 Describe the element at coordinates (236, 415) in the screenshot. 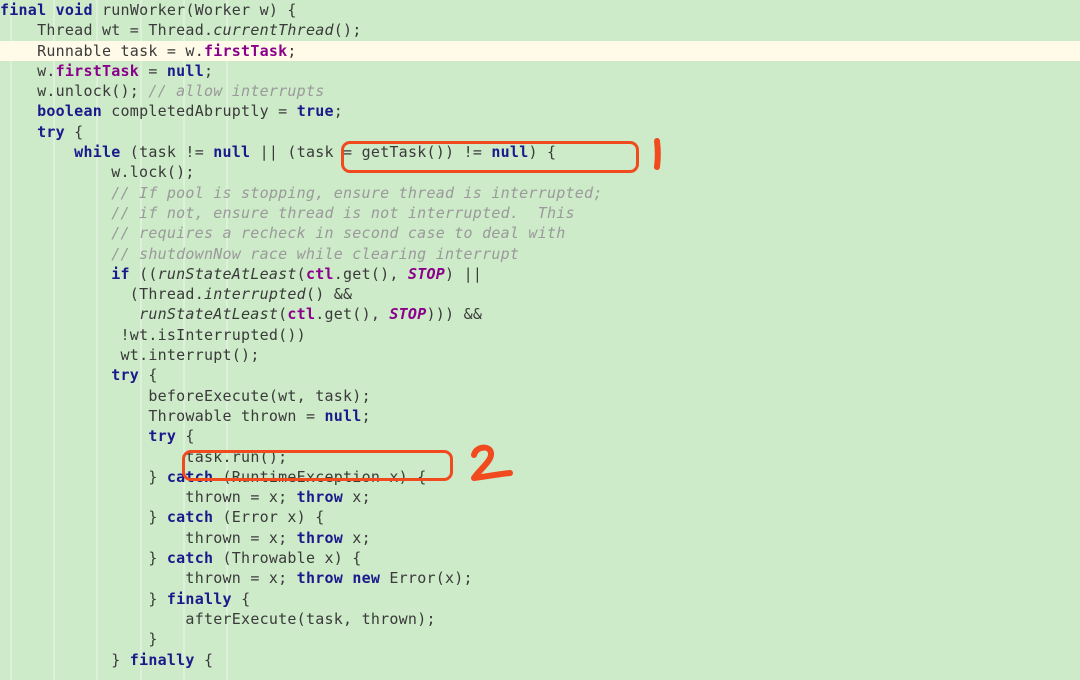

I see `code-token: Throwable thrown =` at that location.